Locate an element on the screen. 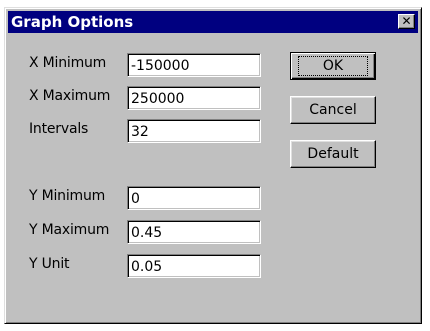  intervals-label: Intervals is located at coordinates (59, 129).